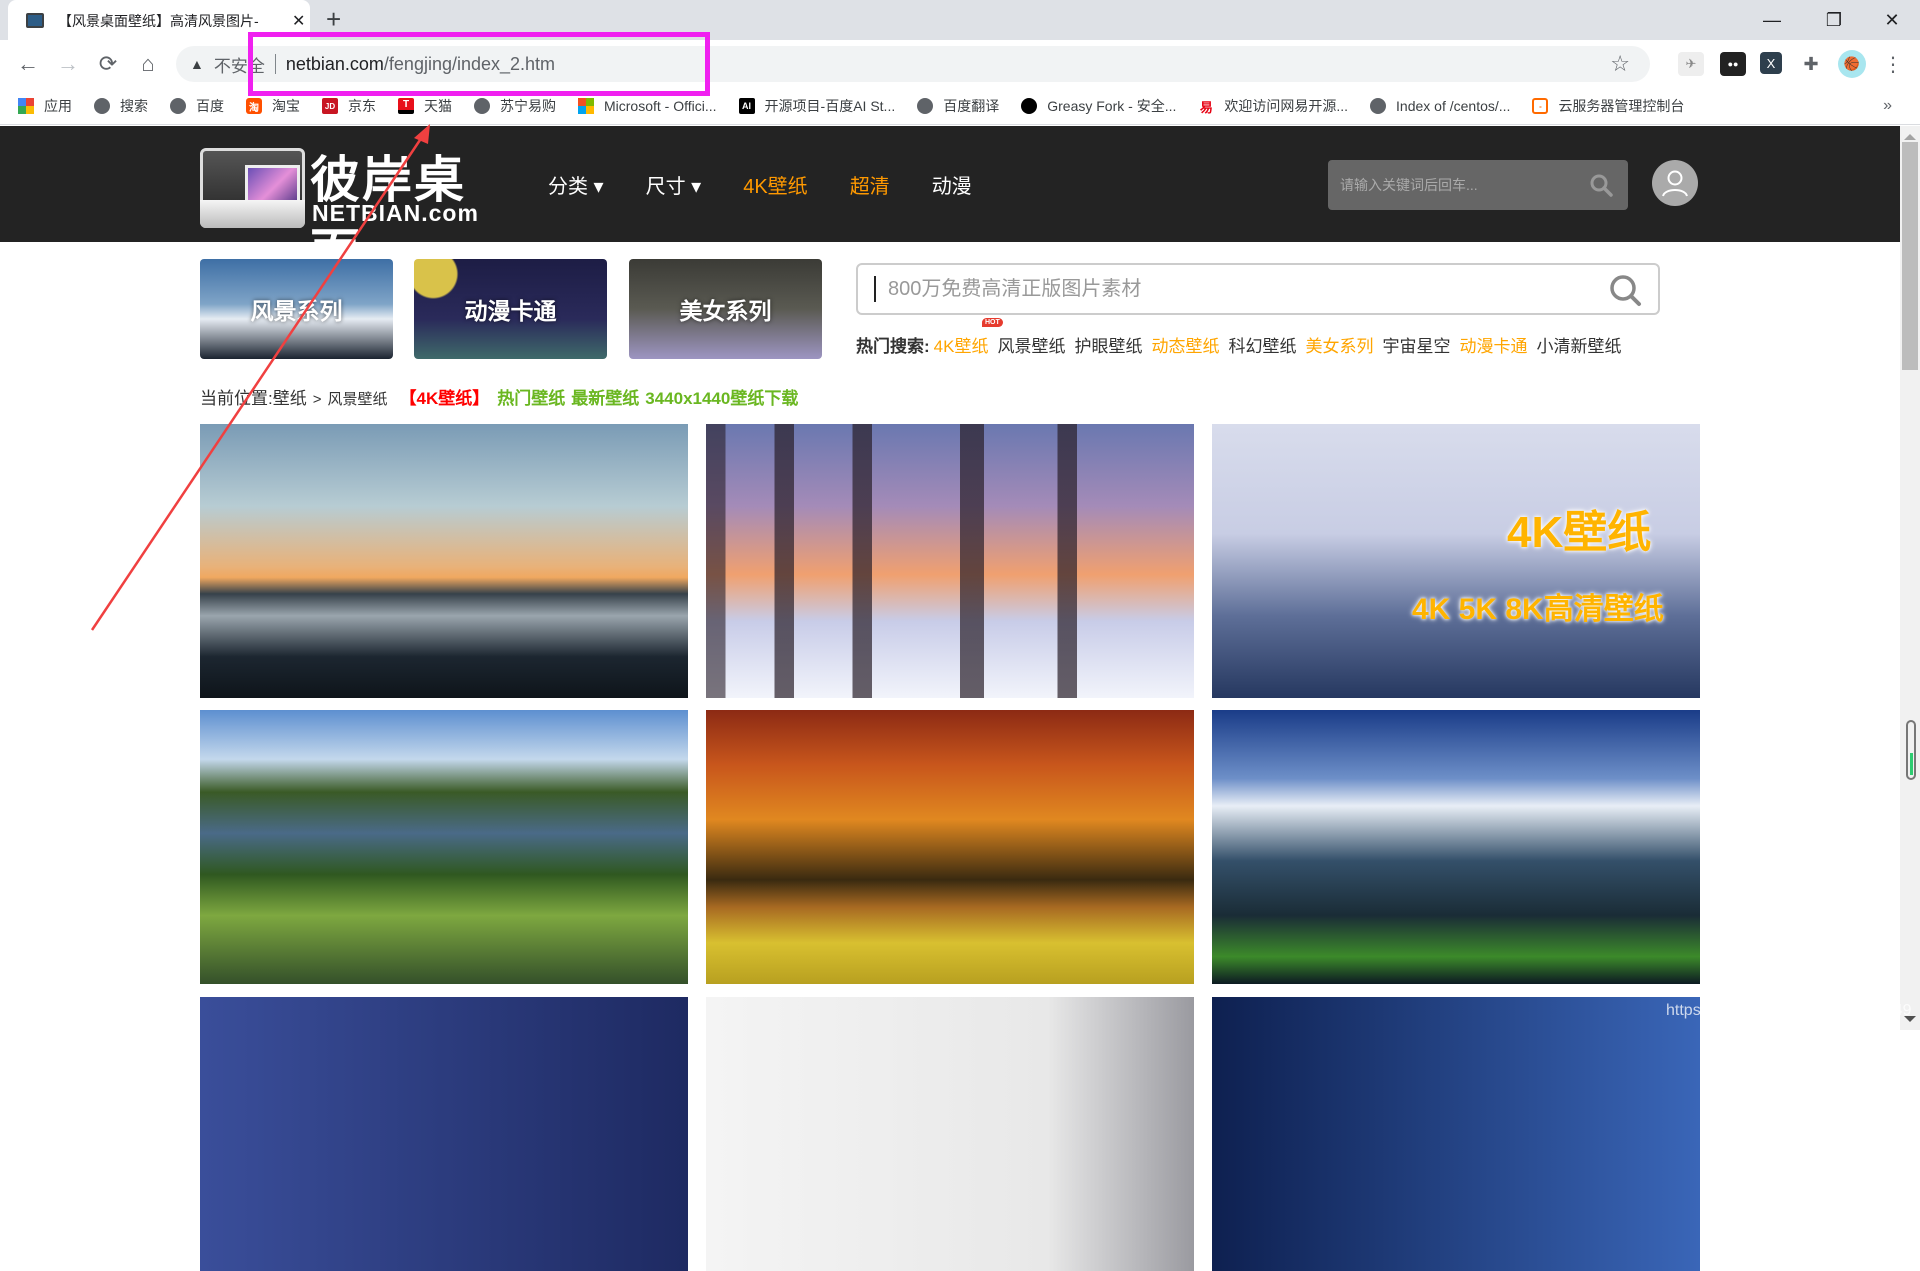 This screenshot has height=1271, width=1920. What do you see at coordinates (68, 64) in the screenshot?
I see `forward-icon: →` at bounding box center [68, 64].